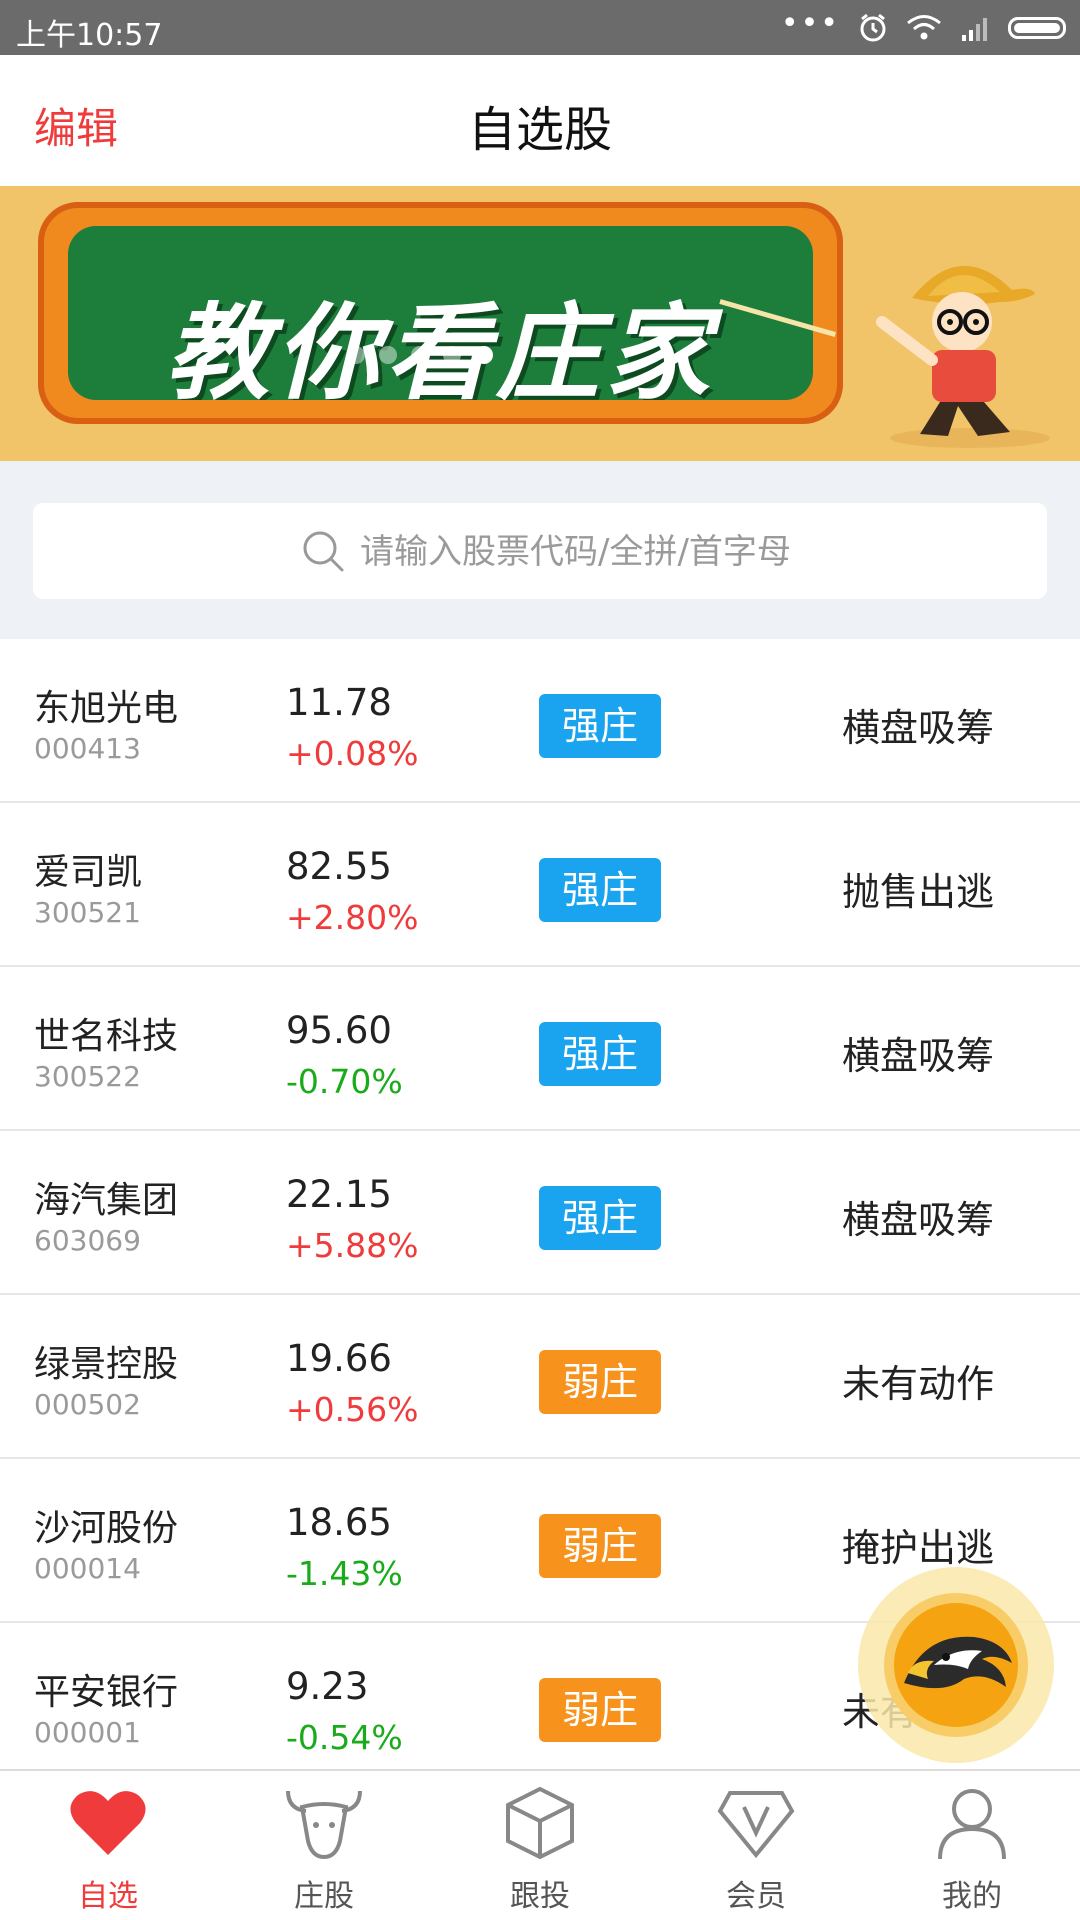  What do you see at coordinates (873, 27) in the screenshot?
I see `alarm-icon` at bounding box center [873, 27].